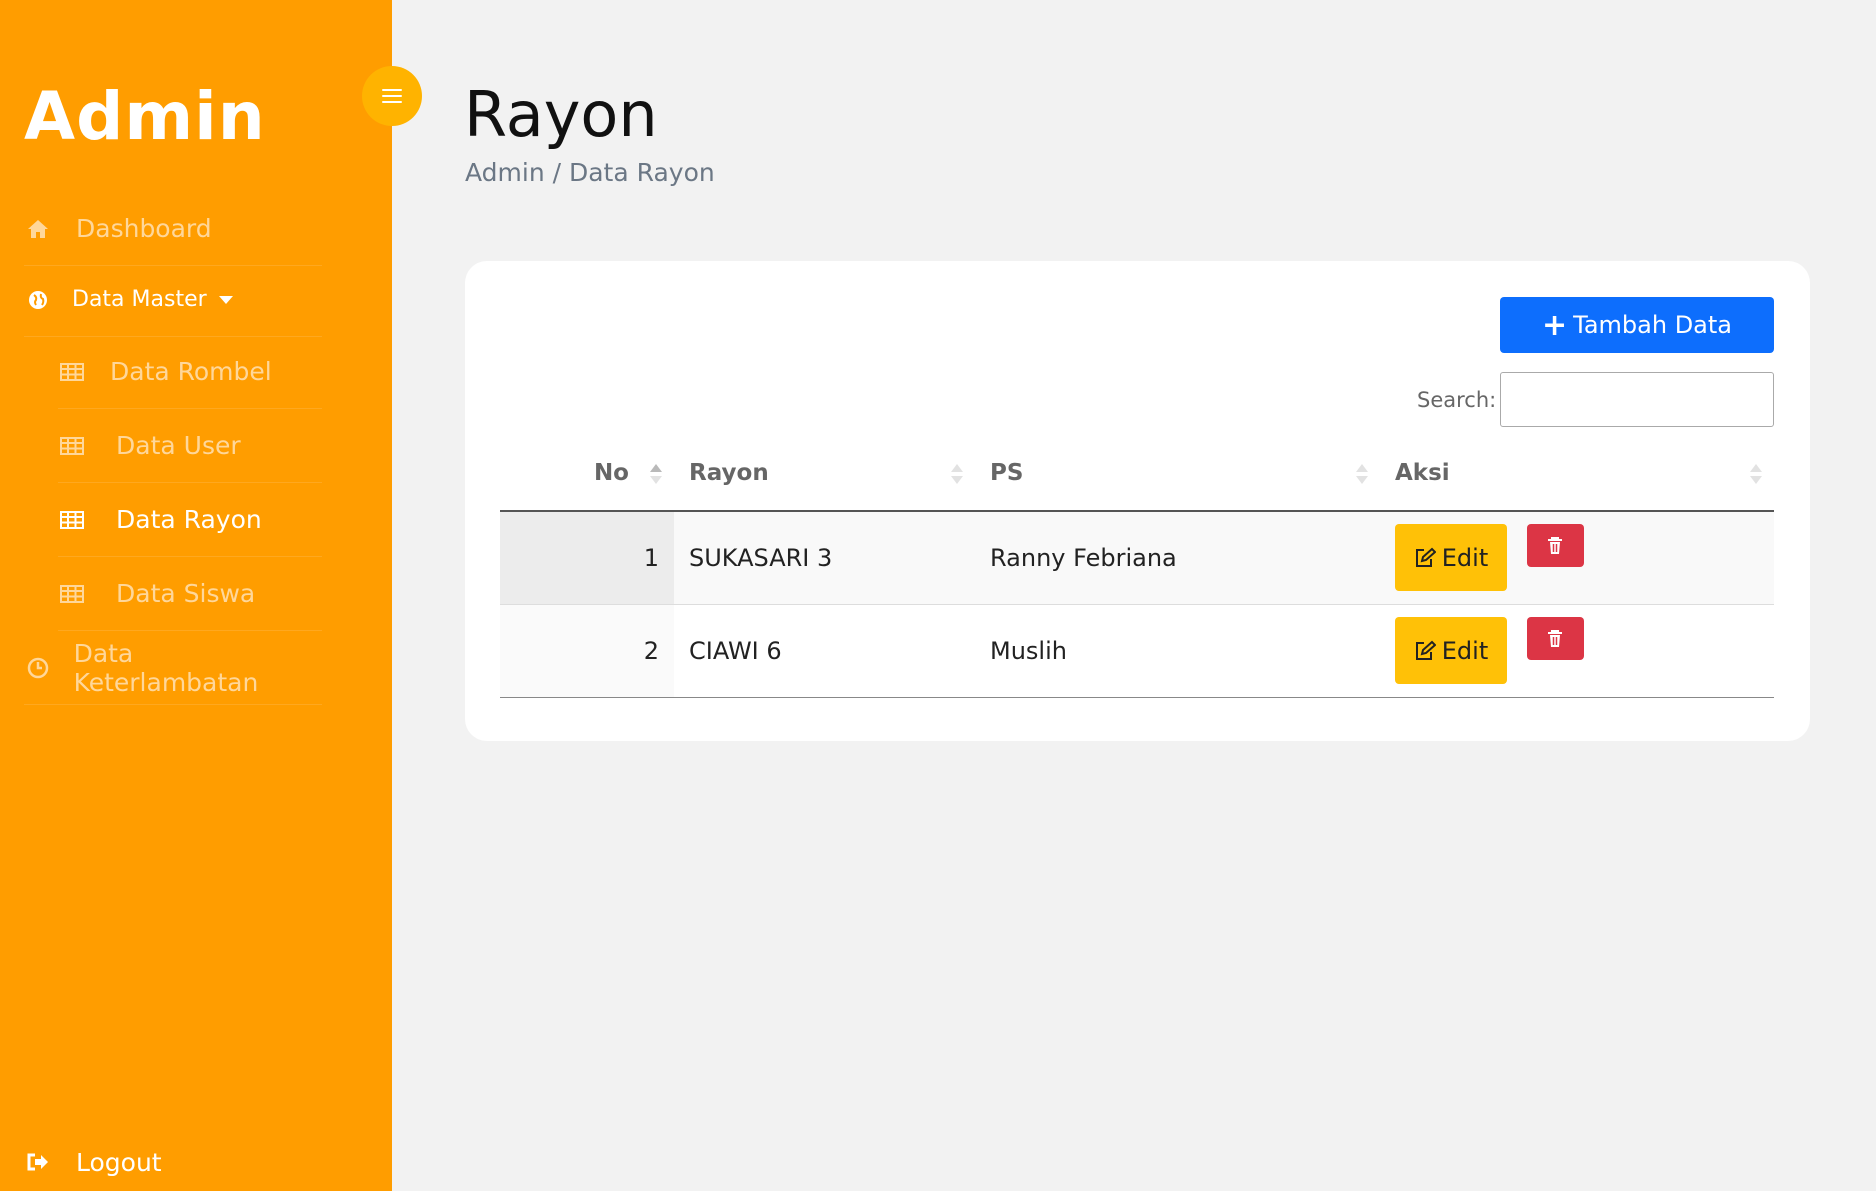  What do you see at coordinates (173, 1158) in the screenshot?
I see `sidebar-item-logout: Logout` at bounding box center [173, 1158].